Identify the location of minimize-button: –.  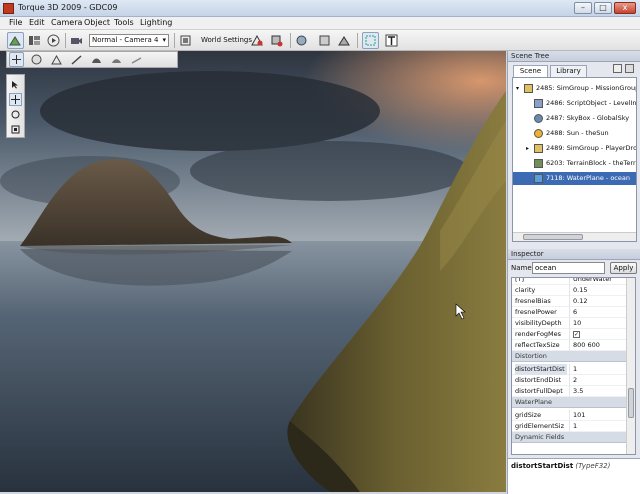
(583, 8).